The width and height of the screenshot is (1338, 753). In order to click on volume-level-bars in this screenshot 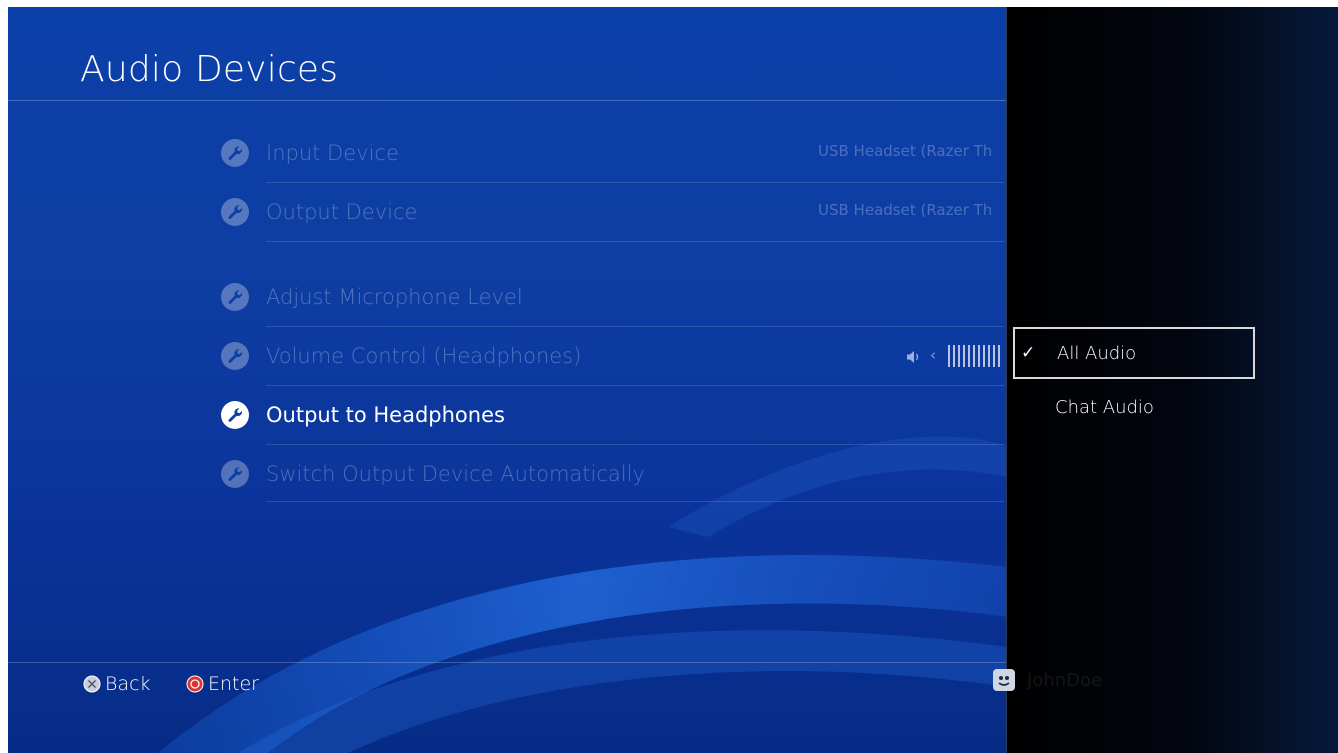, I will do `click(975, 356)`.